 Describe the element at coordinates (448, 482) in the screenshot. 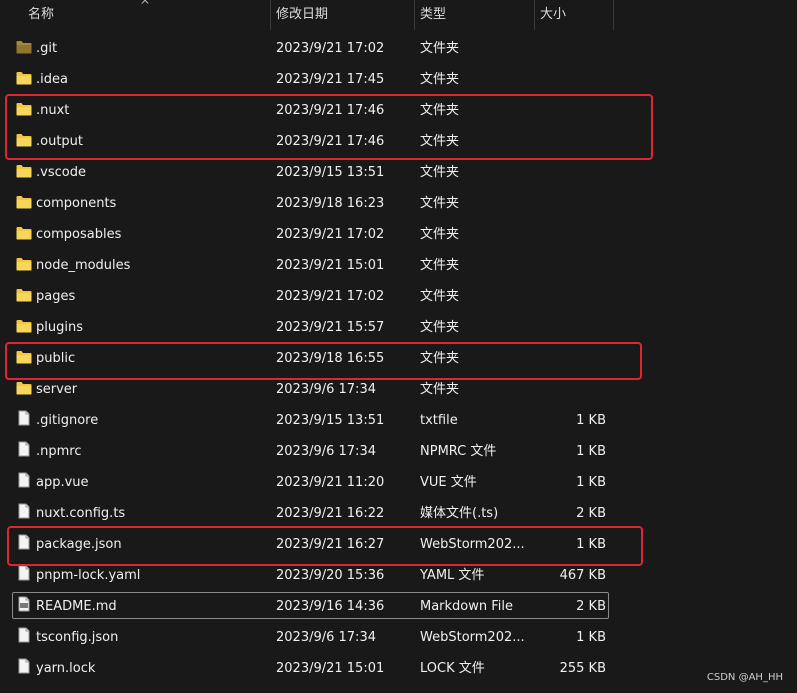

I see `file-type: VUE 文件` at that location.